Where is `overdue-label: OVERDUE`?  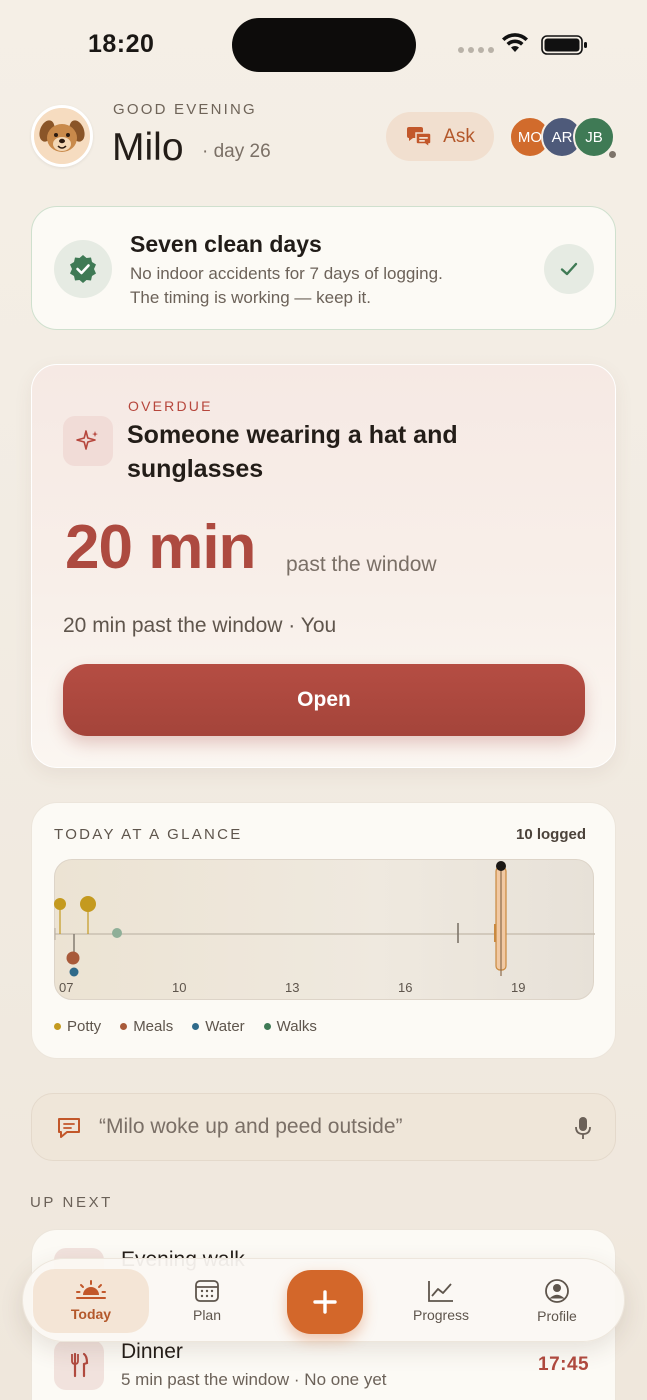 overdue-label: OVERDUE is located at coordinates (170, 406).